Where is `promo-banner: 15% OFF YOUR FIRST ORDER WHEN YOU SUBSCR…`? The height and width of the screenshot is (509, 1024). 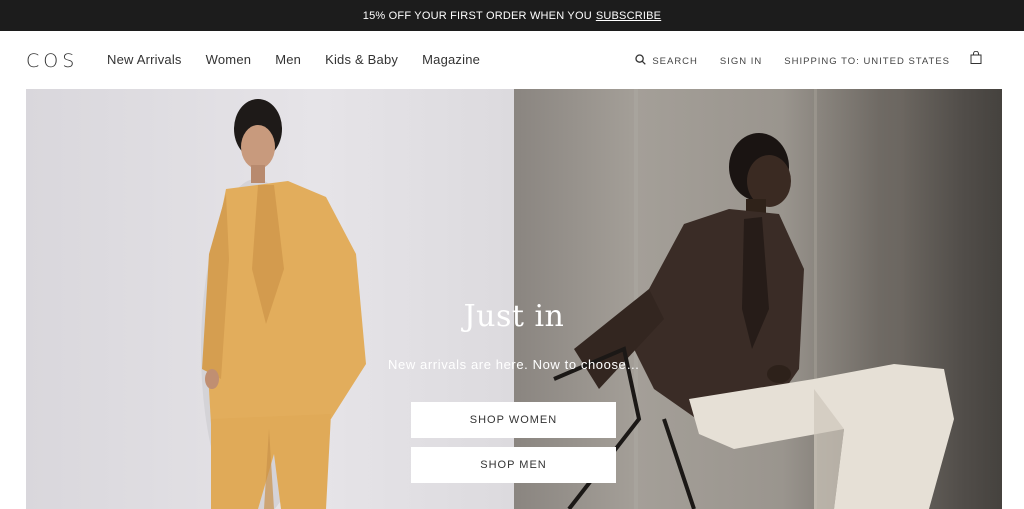
promo-banner: 15% OFF YOUR FIRST ORDER WHEN YOU SUBSCR… is located at coordinates (512, 15).